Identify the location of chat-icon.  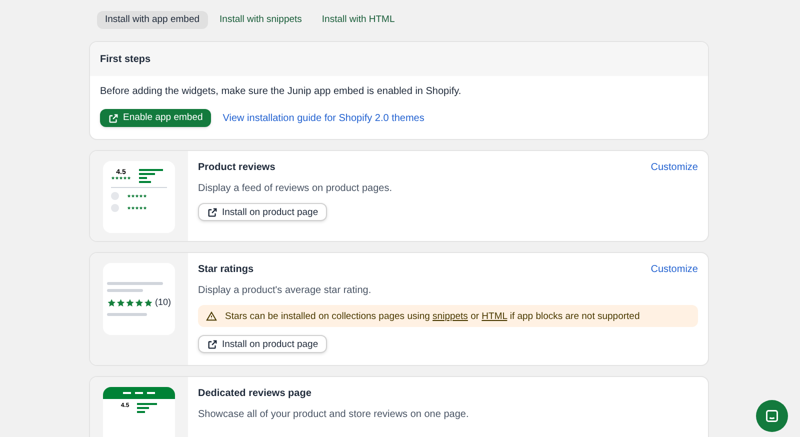
(772, 416).